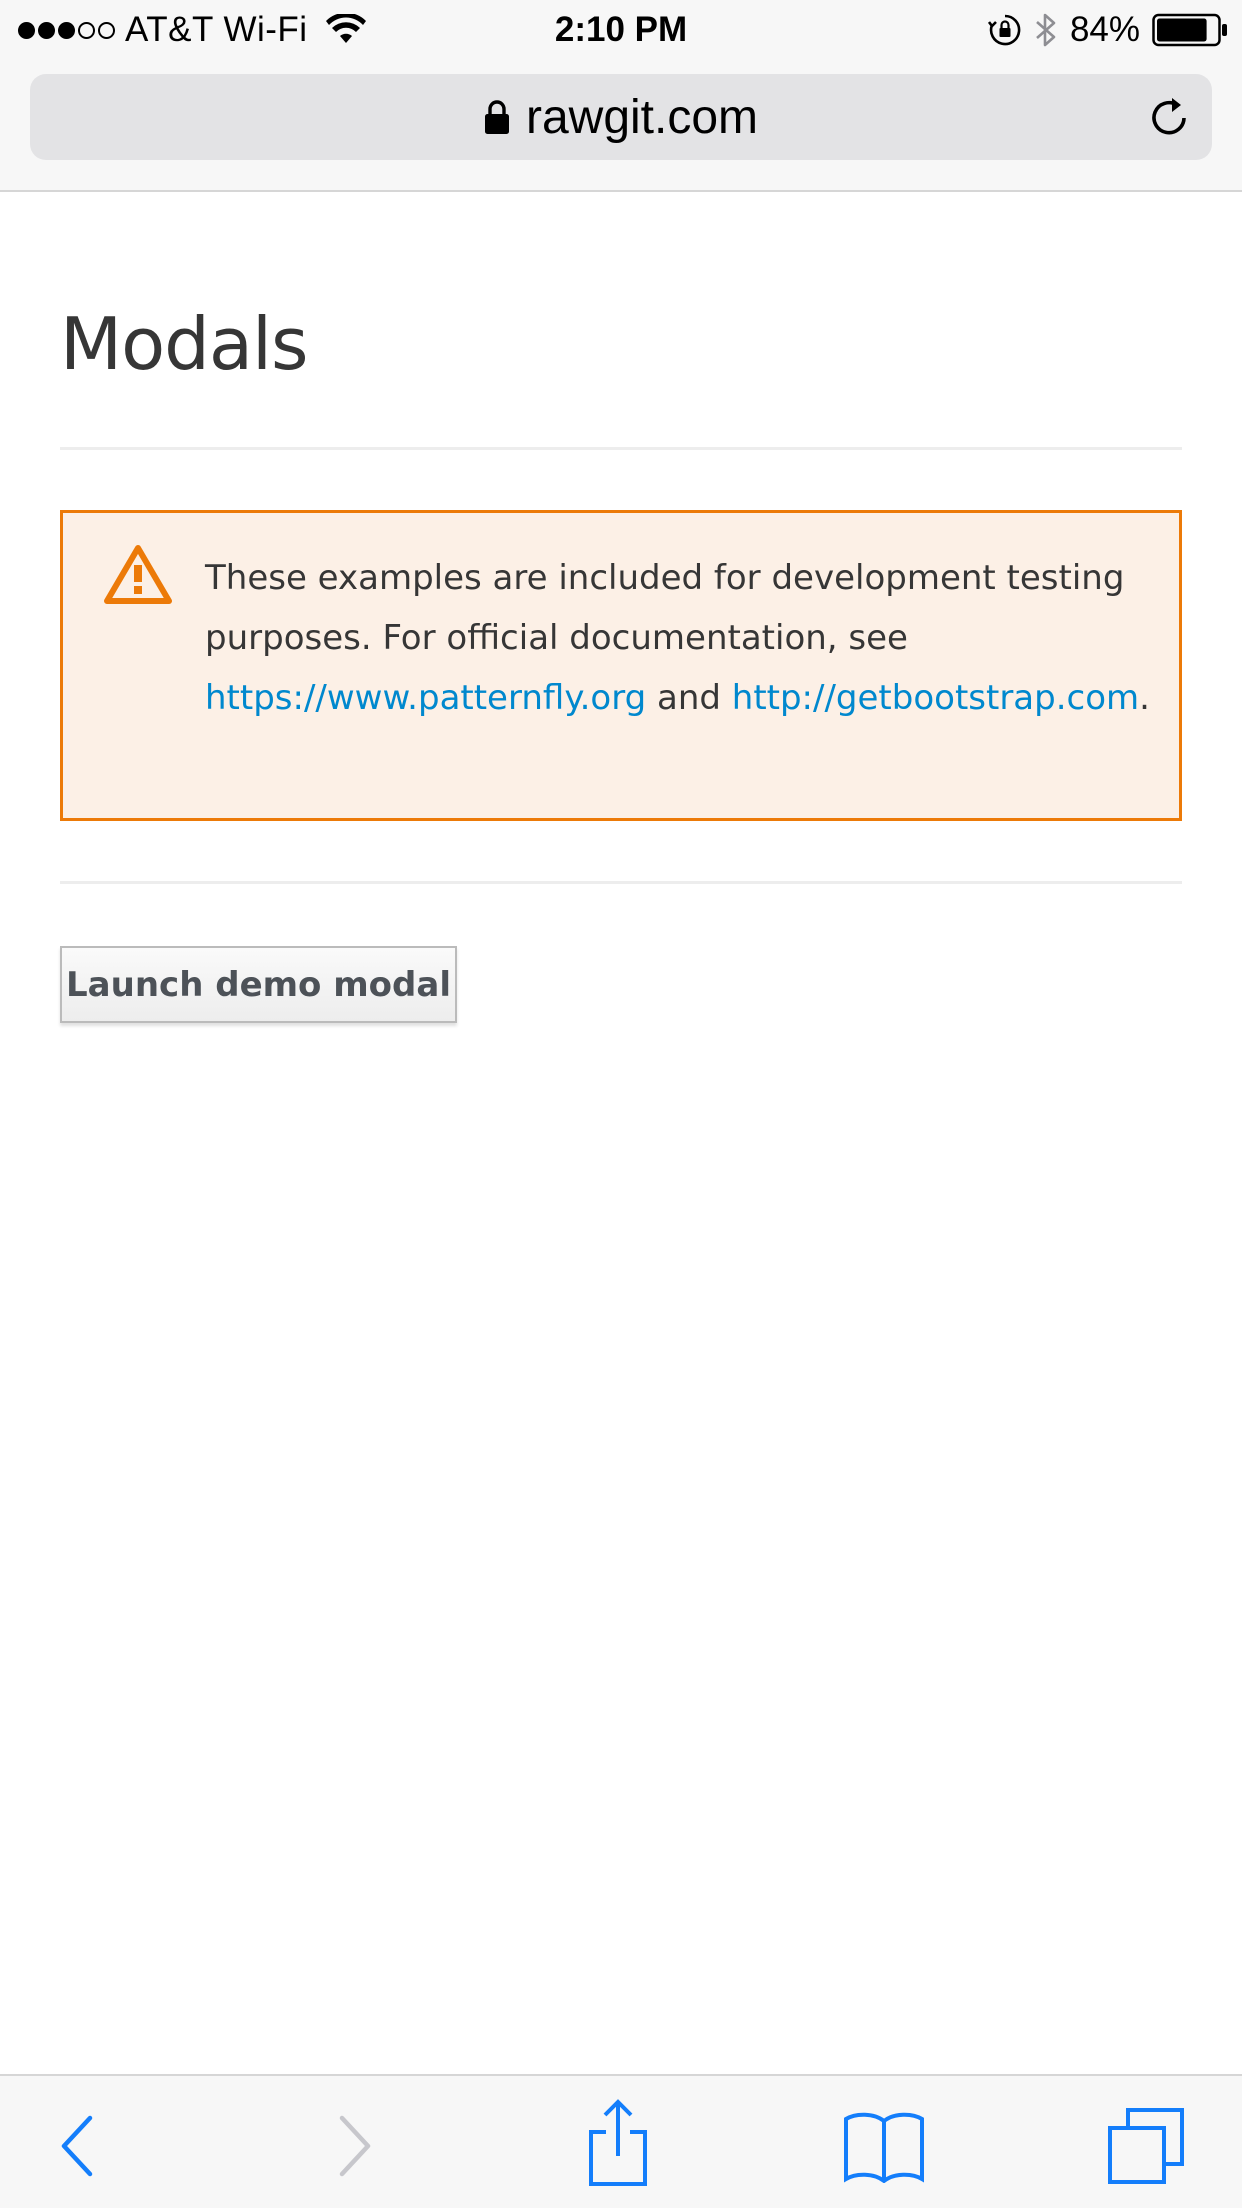 The image size is (1242, 2208). What do you see at coordinates (1144, 698) in the screenshot?
I see `alert-text-end: .` at bounding box center [1144, 698].